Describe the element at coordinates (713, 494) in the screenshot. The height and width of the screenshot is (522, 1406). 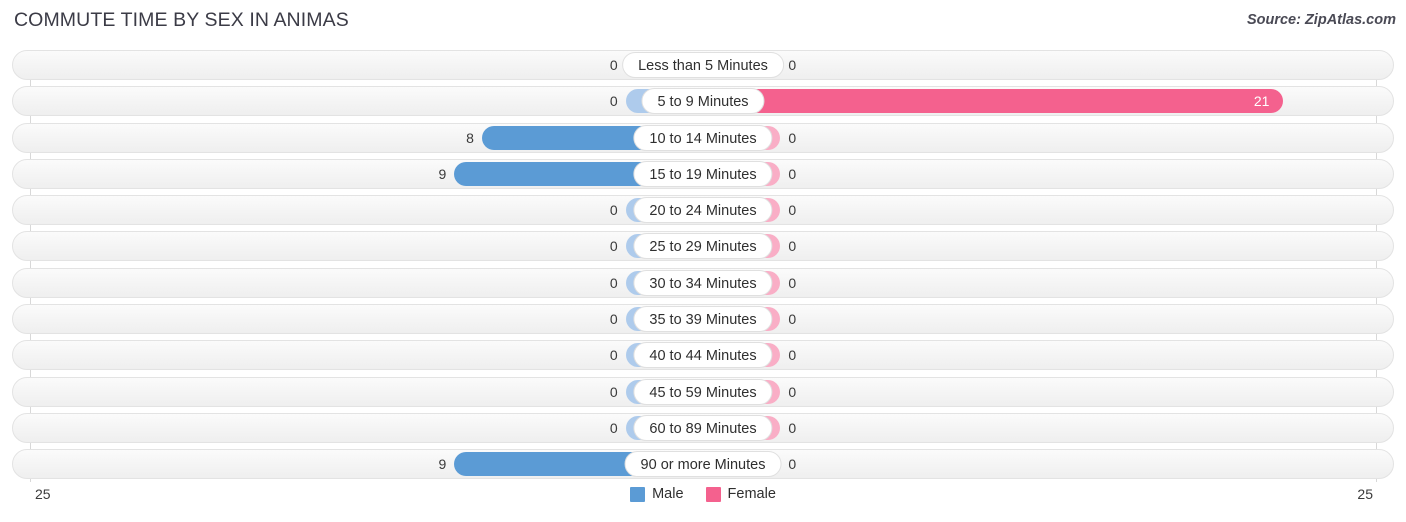
I see `female-swatch` at that location.